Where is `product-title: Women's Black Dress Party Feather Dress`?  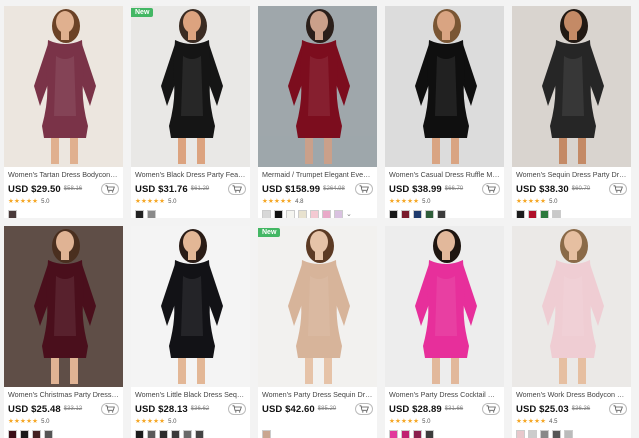 product-title: Women's Black Dress Party Feather Dress is located at coordinates (190, 175).